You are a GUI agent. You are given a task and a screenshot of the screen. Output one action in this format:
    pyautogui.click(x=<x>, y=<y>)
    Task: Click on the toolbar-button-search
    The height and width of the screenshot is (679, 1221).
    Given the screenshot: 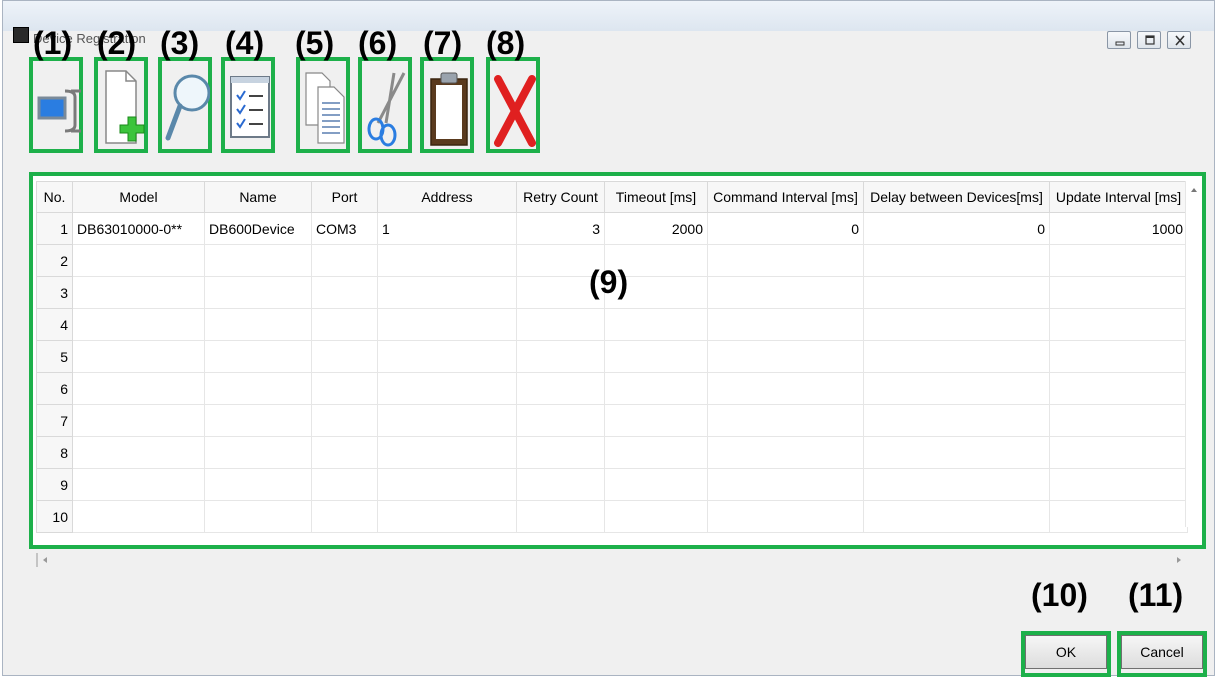 What is the action you would take?
    pyautogui.click(x=185, y=105)
    